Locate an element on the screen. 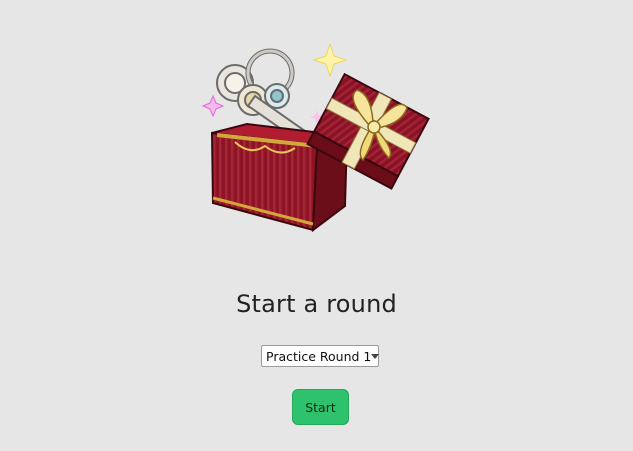 This screenshot has height=451, width=633. page-title: Start a round is located at coordinates (316, 304).